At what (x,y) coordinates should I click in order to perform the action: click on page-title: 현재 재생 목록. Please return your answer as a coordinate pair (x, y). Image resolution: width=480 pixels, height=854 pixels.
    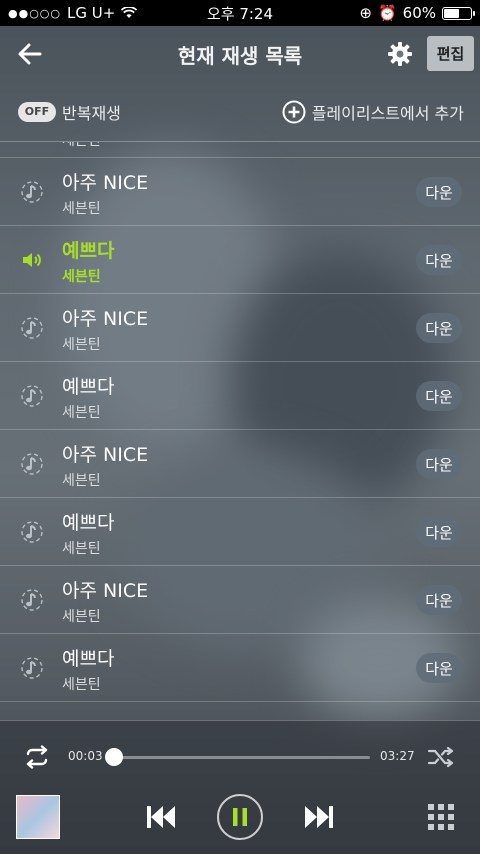
    Looking at the image, I should click on (240, 55).